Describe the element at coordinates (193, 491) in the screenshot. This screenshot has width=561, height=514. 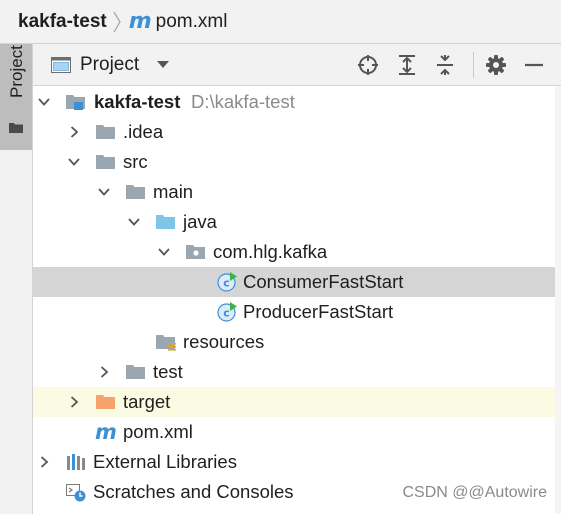
I see `tree-item-label: Scratches and Consoles` at that location.